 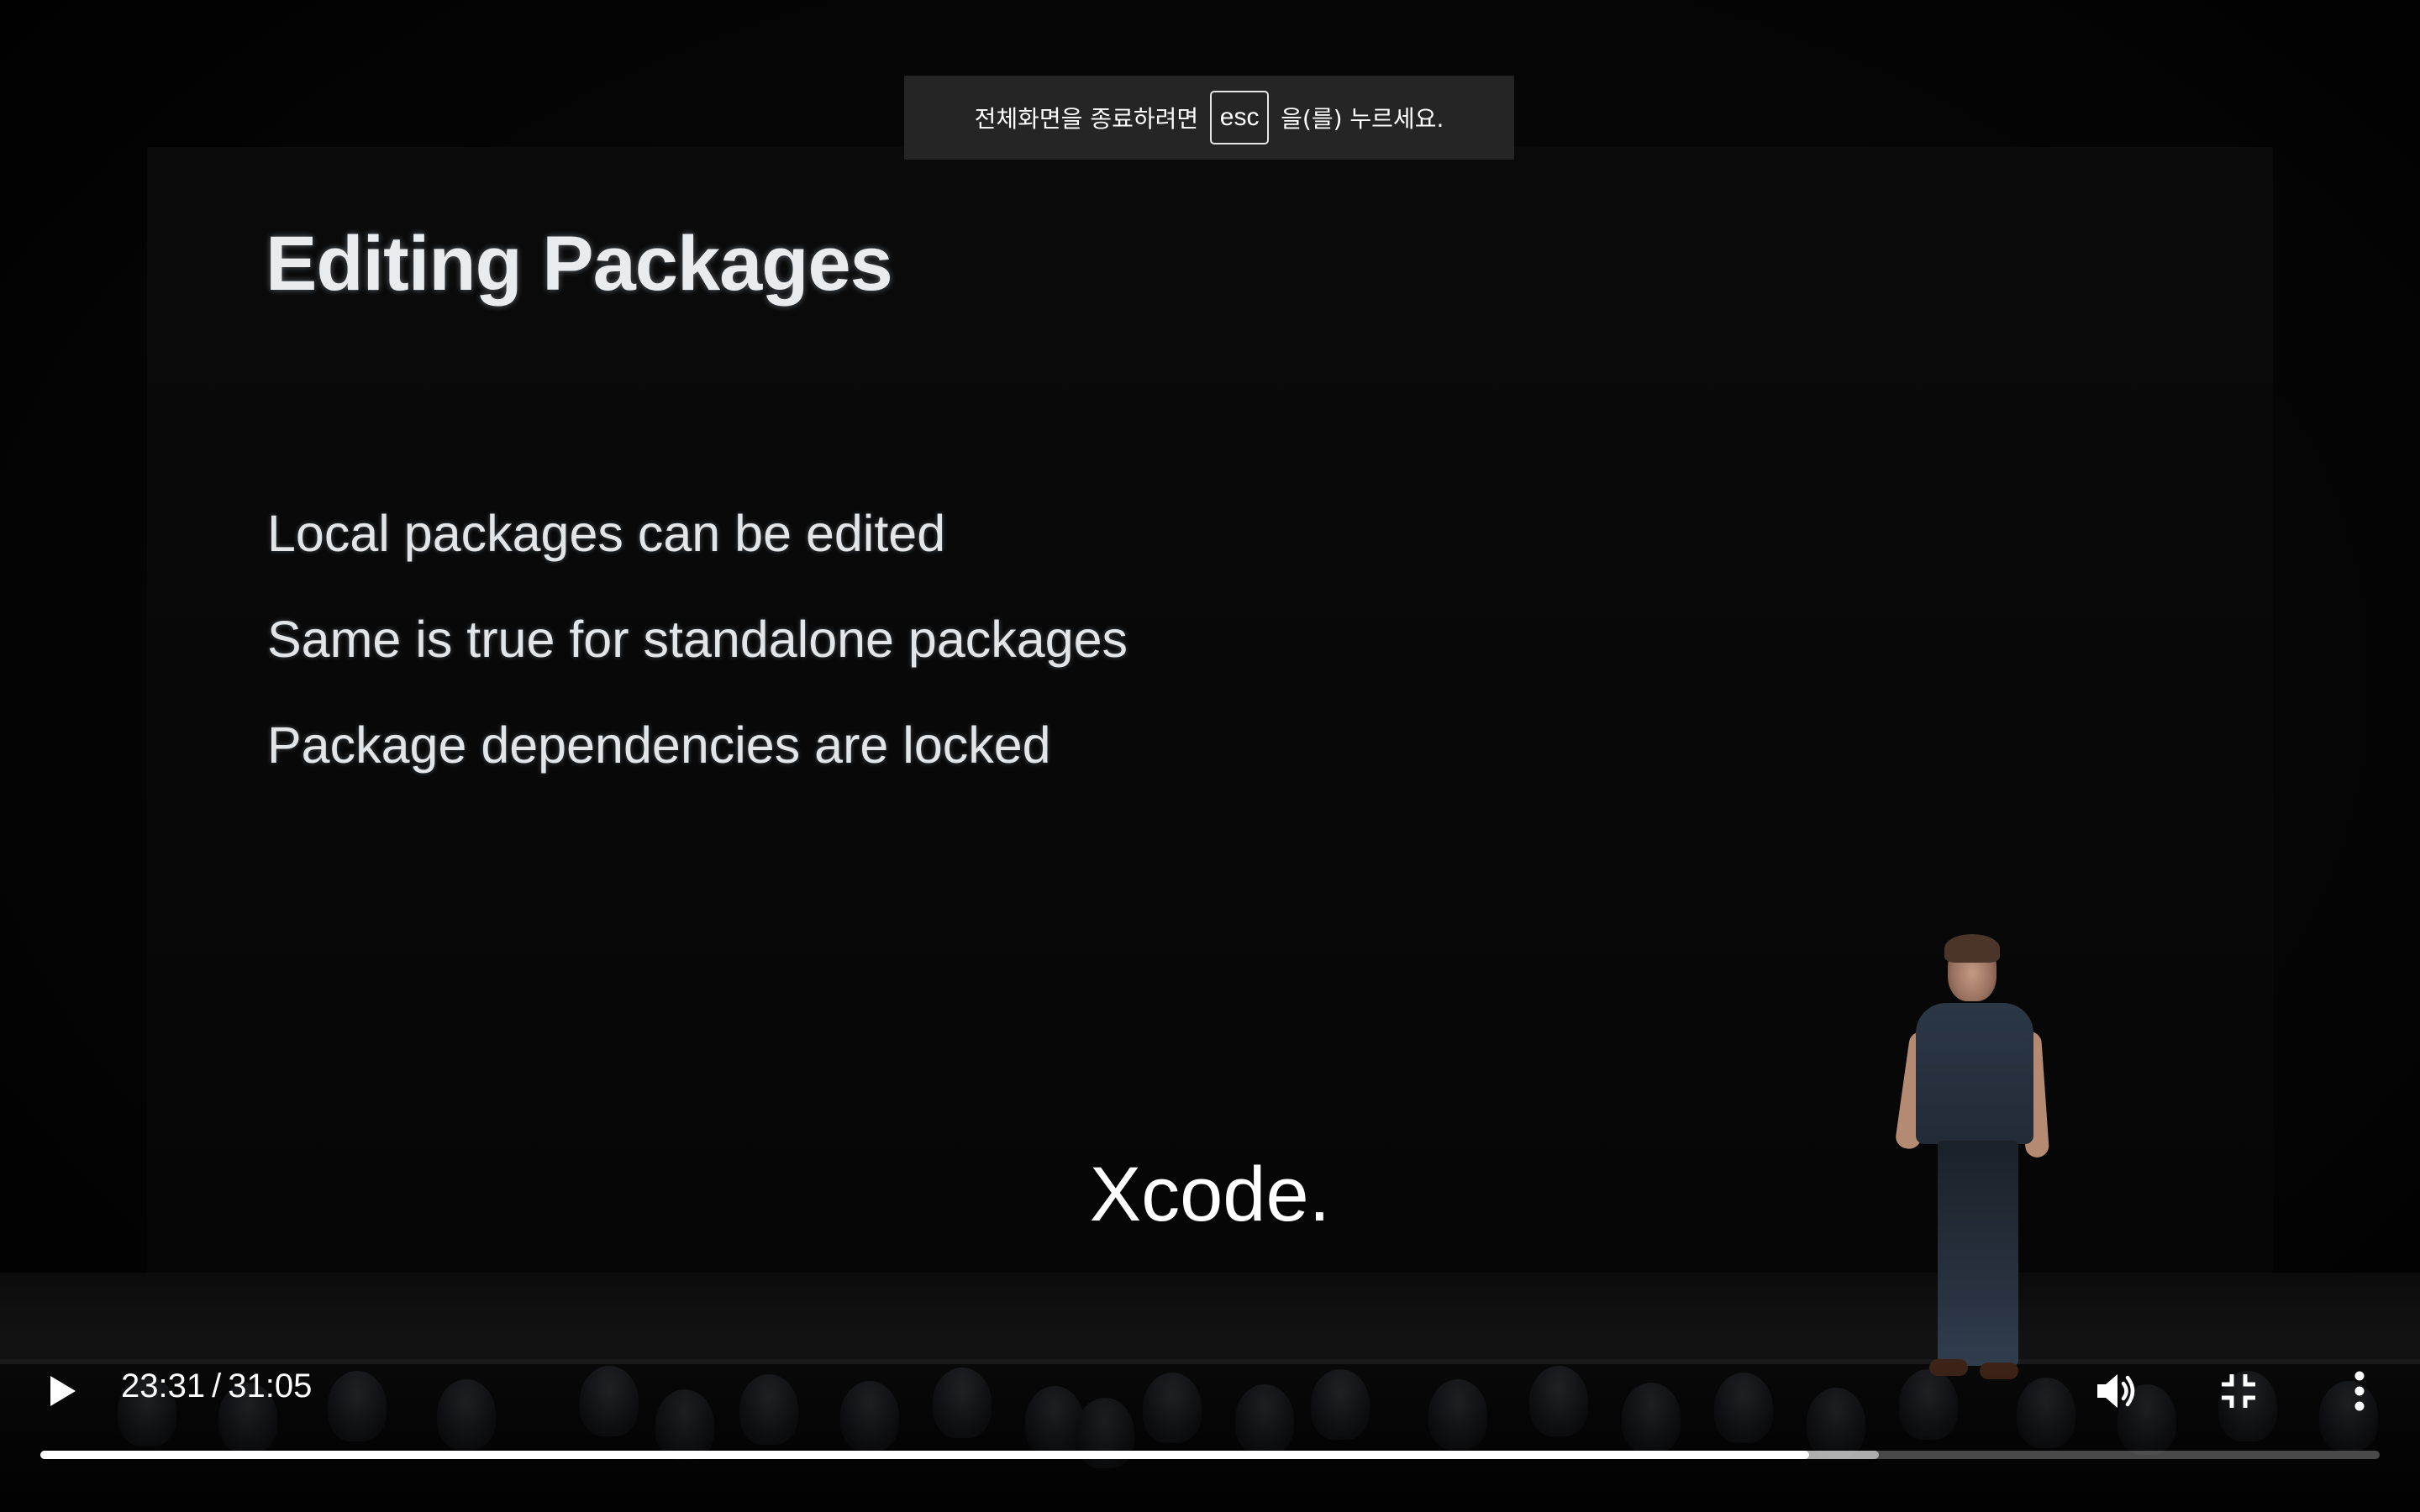 I want to click on fullscreen-exit-notice: 전체화면을 종료하려면 esc 을(를) 누르세요., so click(x=1209, y=118).